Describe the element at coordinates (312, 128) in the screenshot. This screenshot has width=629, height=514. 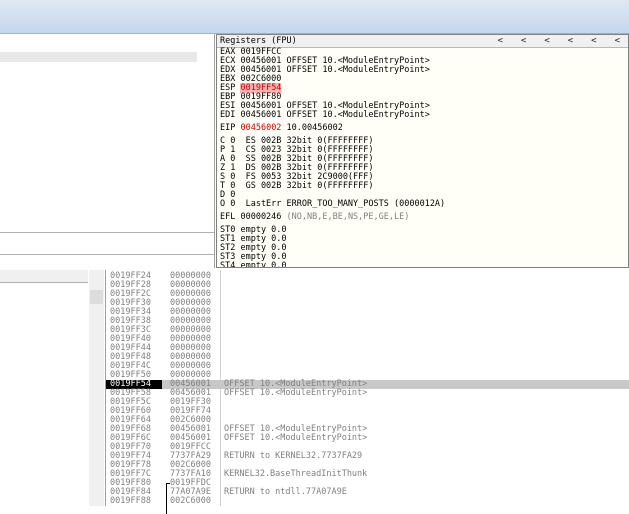
I see `register-text: 10.00456002` at that location.